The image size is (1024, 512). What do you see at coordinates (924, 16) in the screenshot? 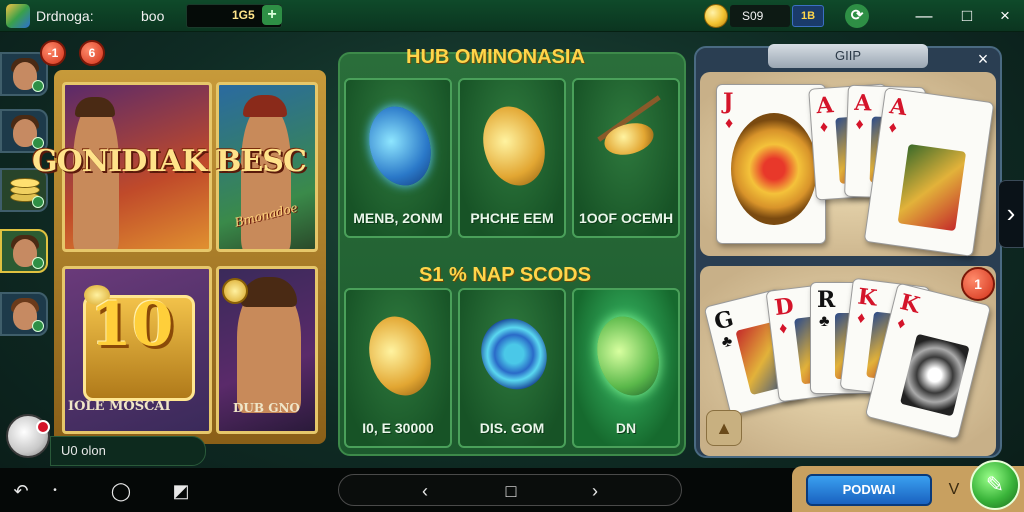
I see `minimize-button: —` at bounding box center [924, 16].